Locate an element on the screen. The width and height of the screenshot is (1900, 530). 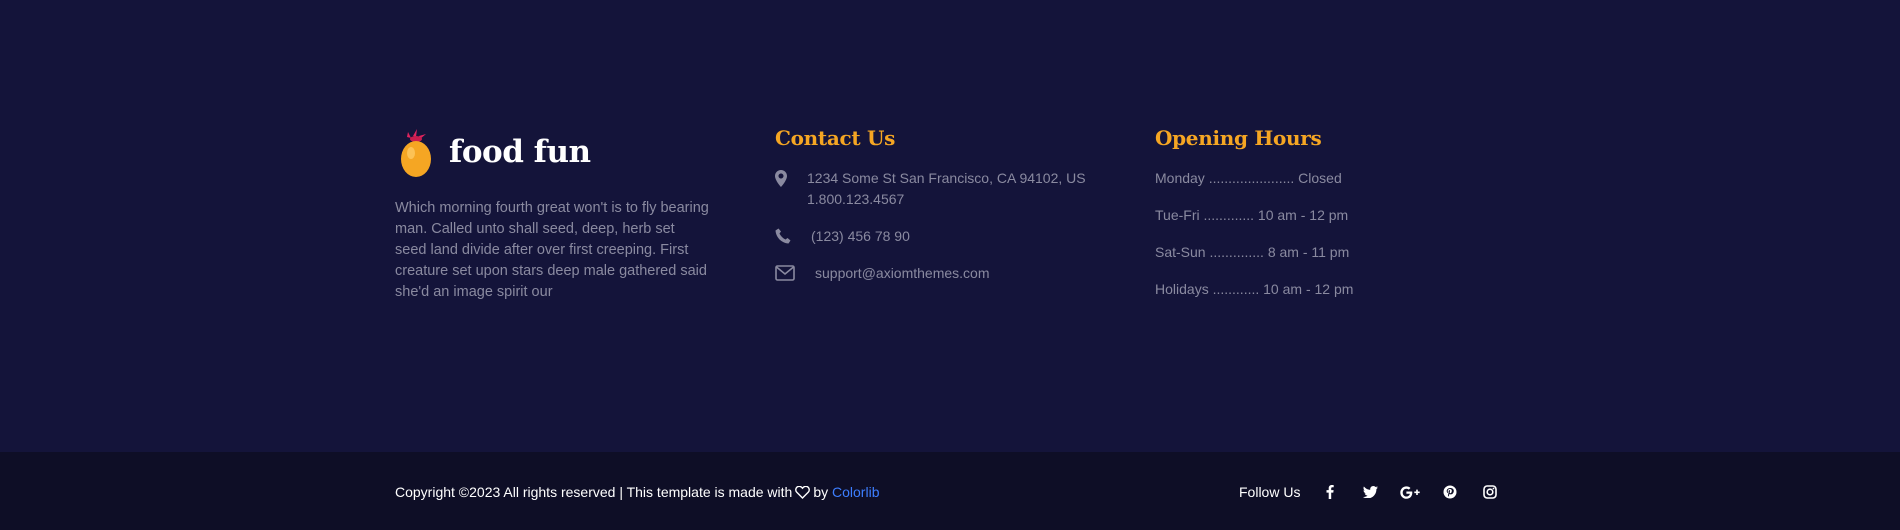
pinterest-icon is located at coordinates (1450, 492).